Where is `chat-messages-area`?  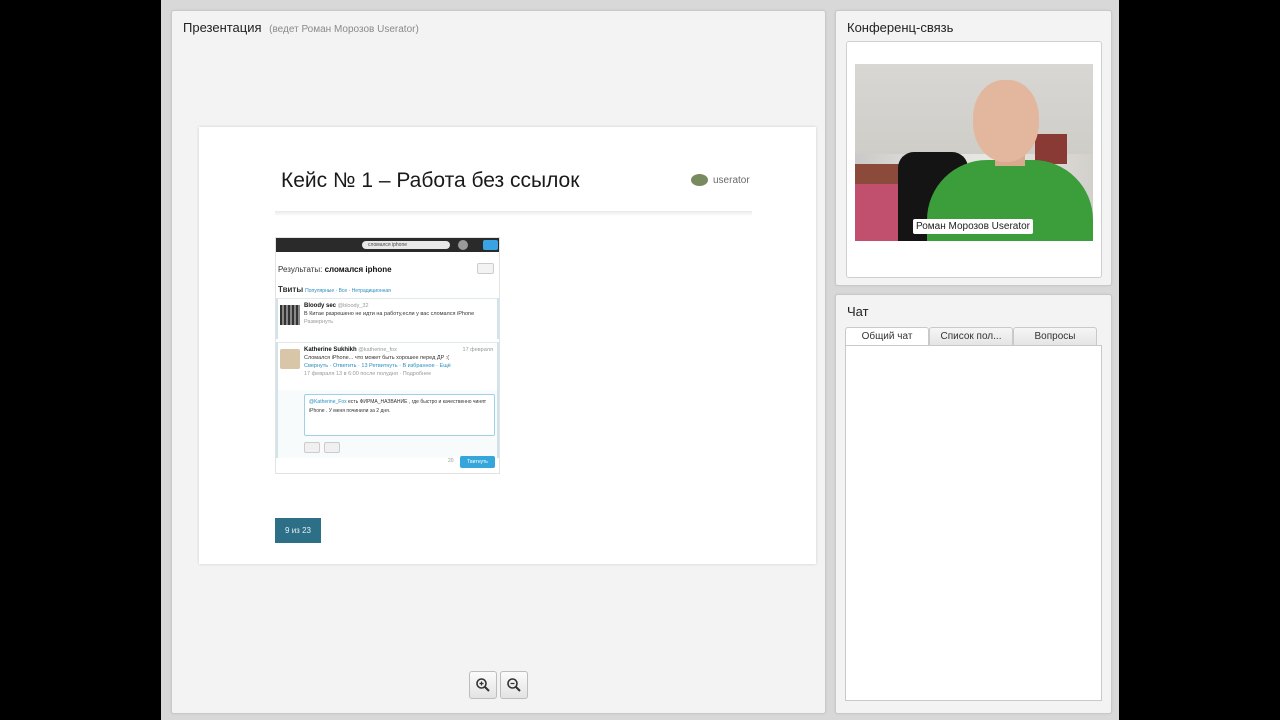 chat-messages-area is located at coordinates (973, 523).